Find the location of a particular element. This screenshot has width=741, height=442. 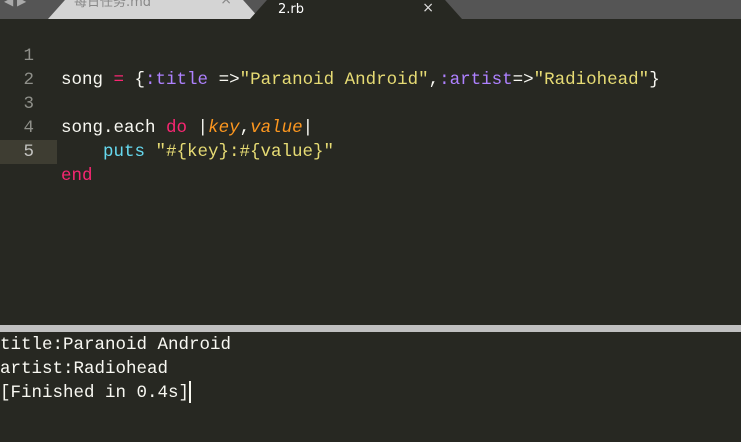

tab-label: 每日任务.md is located at coordinates (113, 5).